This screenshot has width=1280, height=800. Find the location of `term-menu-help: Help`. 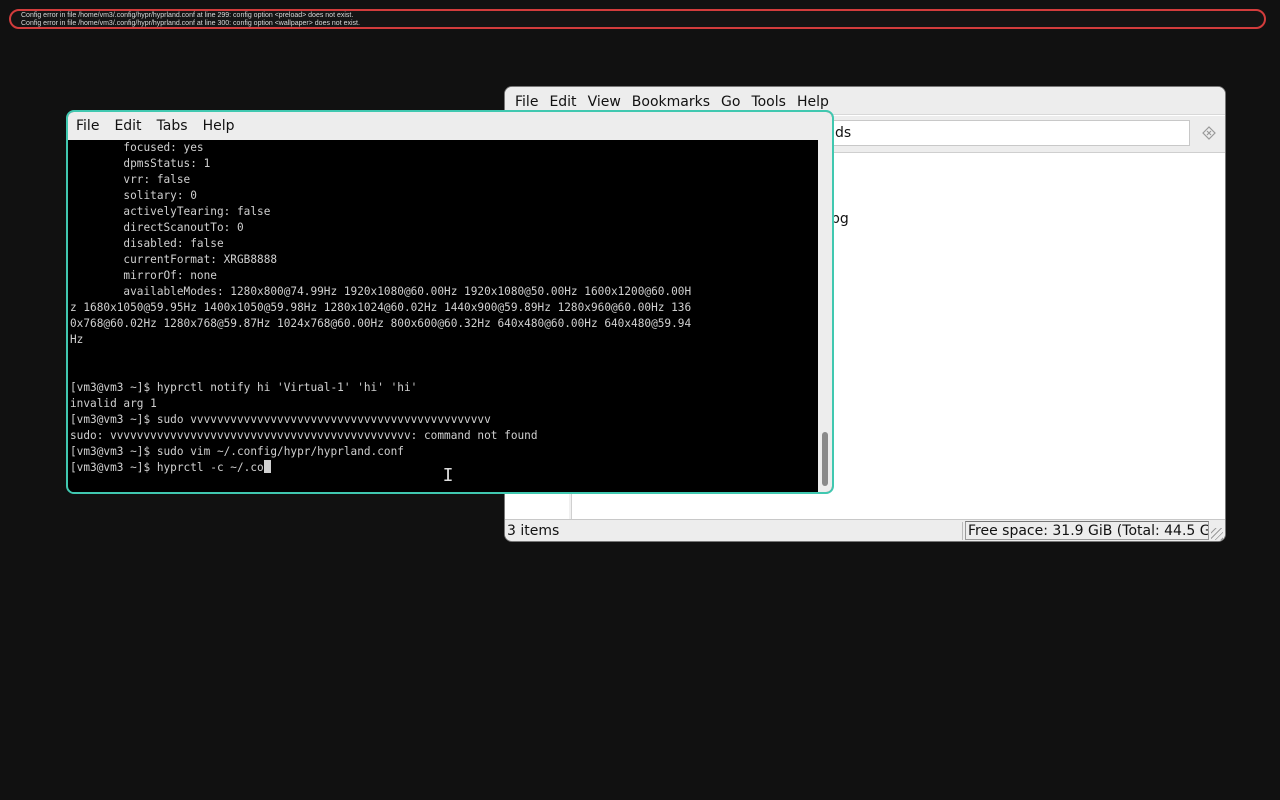

term-menu-help: Help is located at coordinates (219, 126).